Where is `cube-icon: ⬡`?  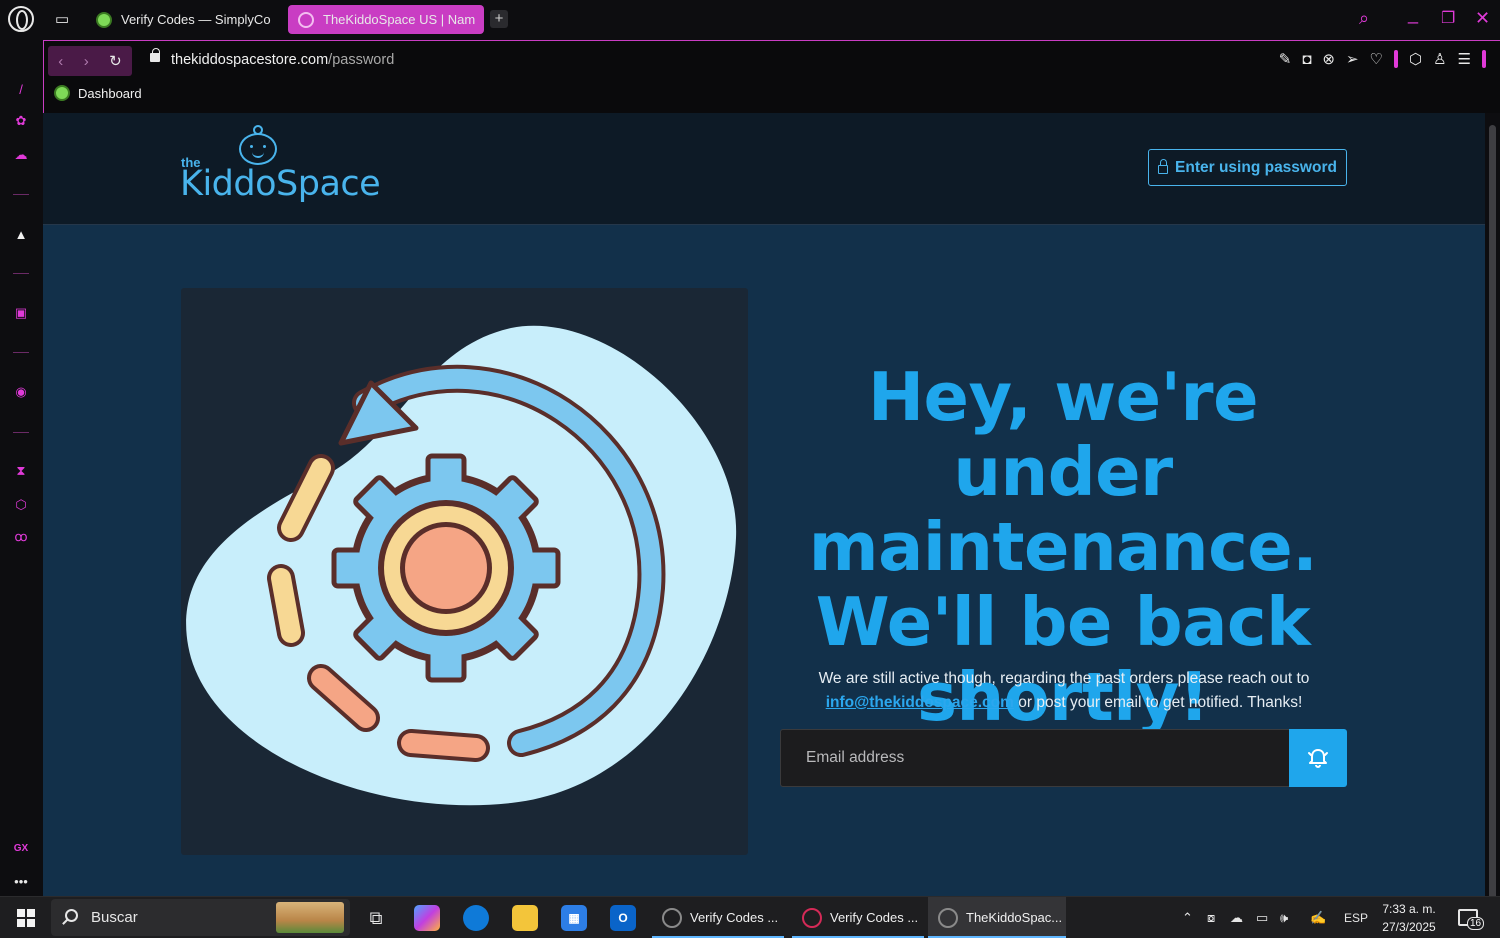 cube-icon: ⬡ is located at coordinates (21, 505).